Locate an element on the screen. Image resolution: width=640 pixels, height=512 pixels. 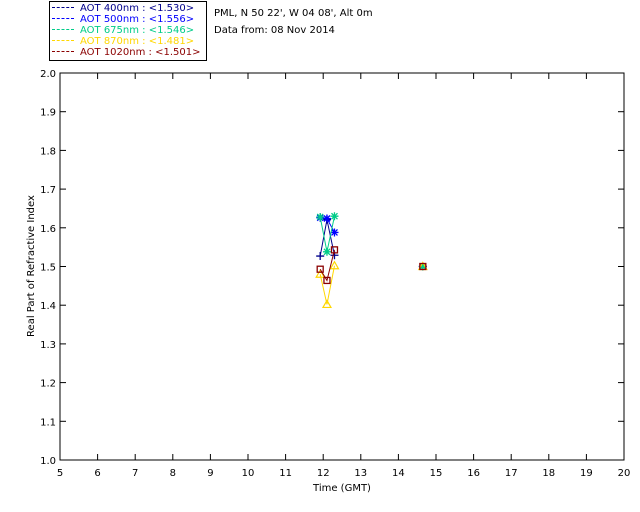
y-tick-label: 1.7 is located at coordinates (48, 190).